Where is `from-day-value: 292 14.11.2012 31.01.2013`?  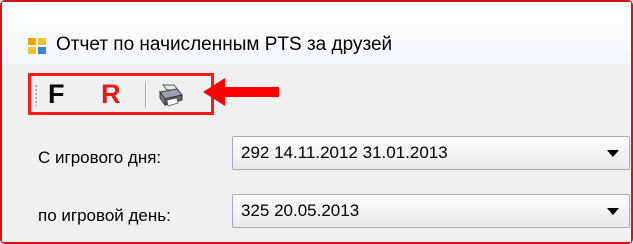
from-day-value: 292 14.11.2012 31.01.2013 is located at coordinates (344, 152).